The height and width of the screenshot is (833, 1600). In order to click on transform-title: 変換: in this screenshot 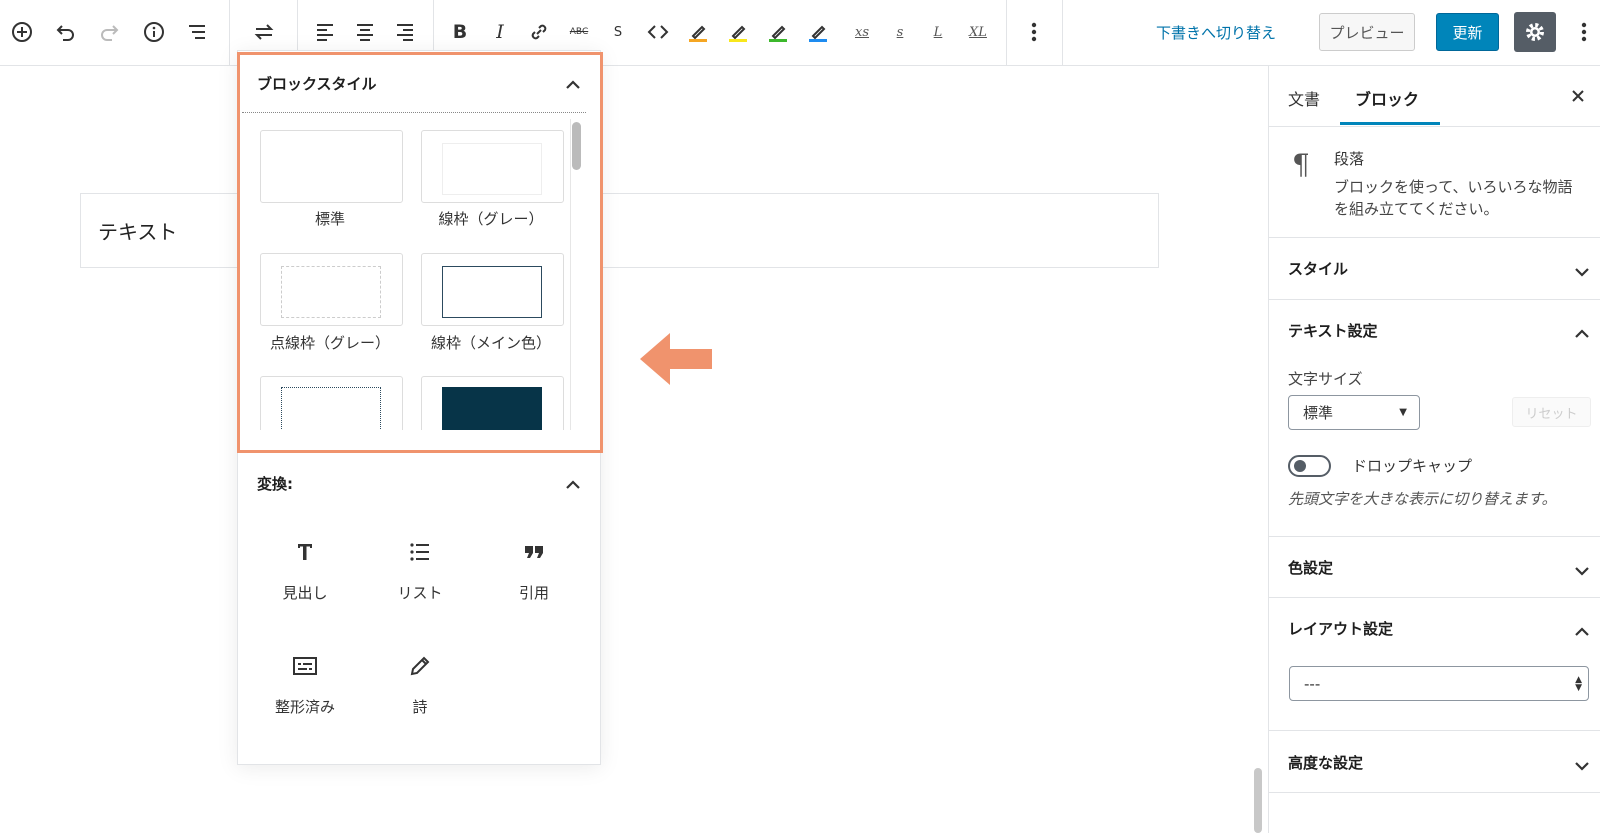, I will do `click(275, 484)`.